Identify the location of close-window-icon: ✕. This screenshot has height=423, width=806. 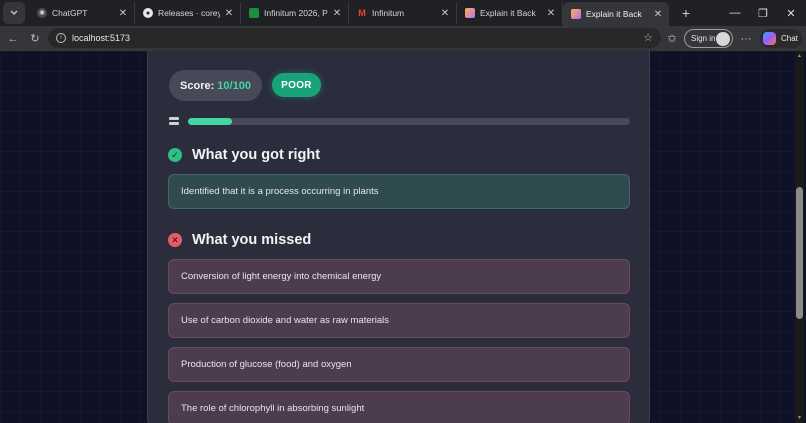
(791, 13).